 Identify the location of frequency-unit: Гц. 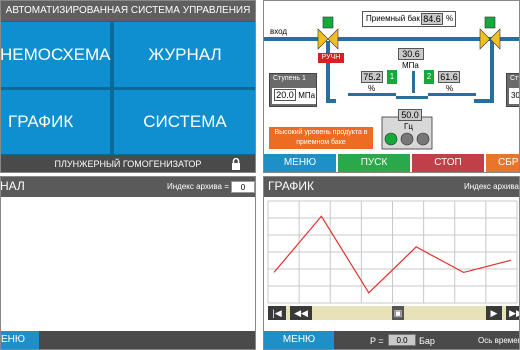
(408, 126).